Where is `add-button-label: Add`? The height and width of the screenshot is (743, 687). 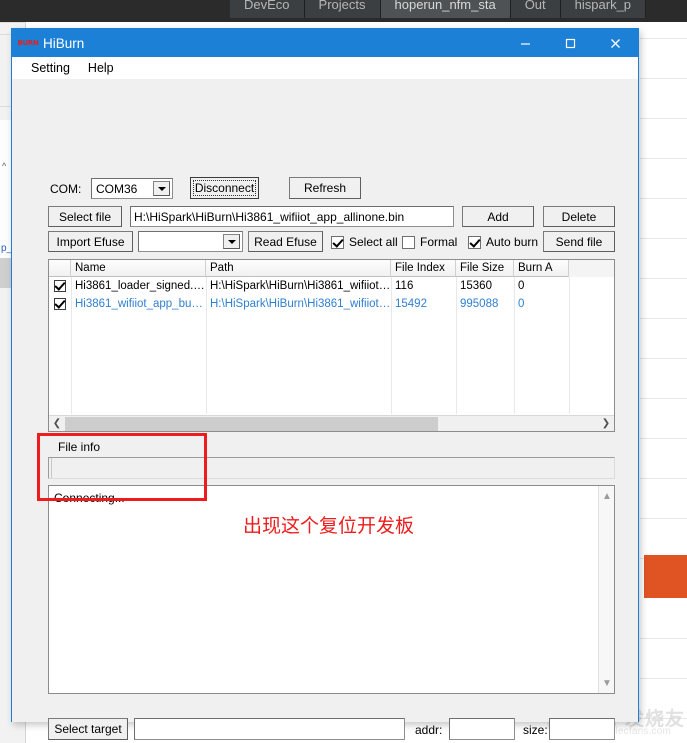
add-button-label: Add is located at coordinates (498, 216).